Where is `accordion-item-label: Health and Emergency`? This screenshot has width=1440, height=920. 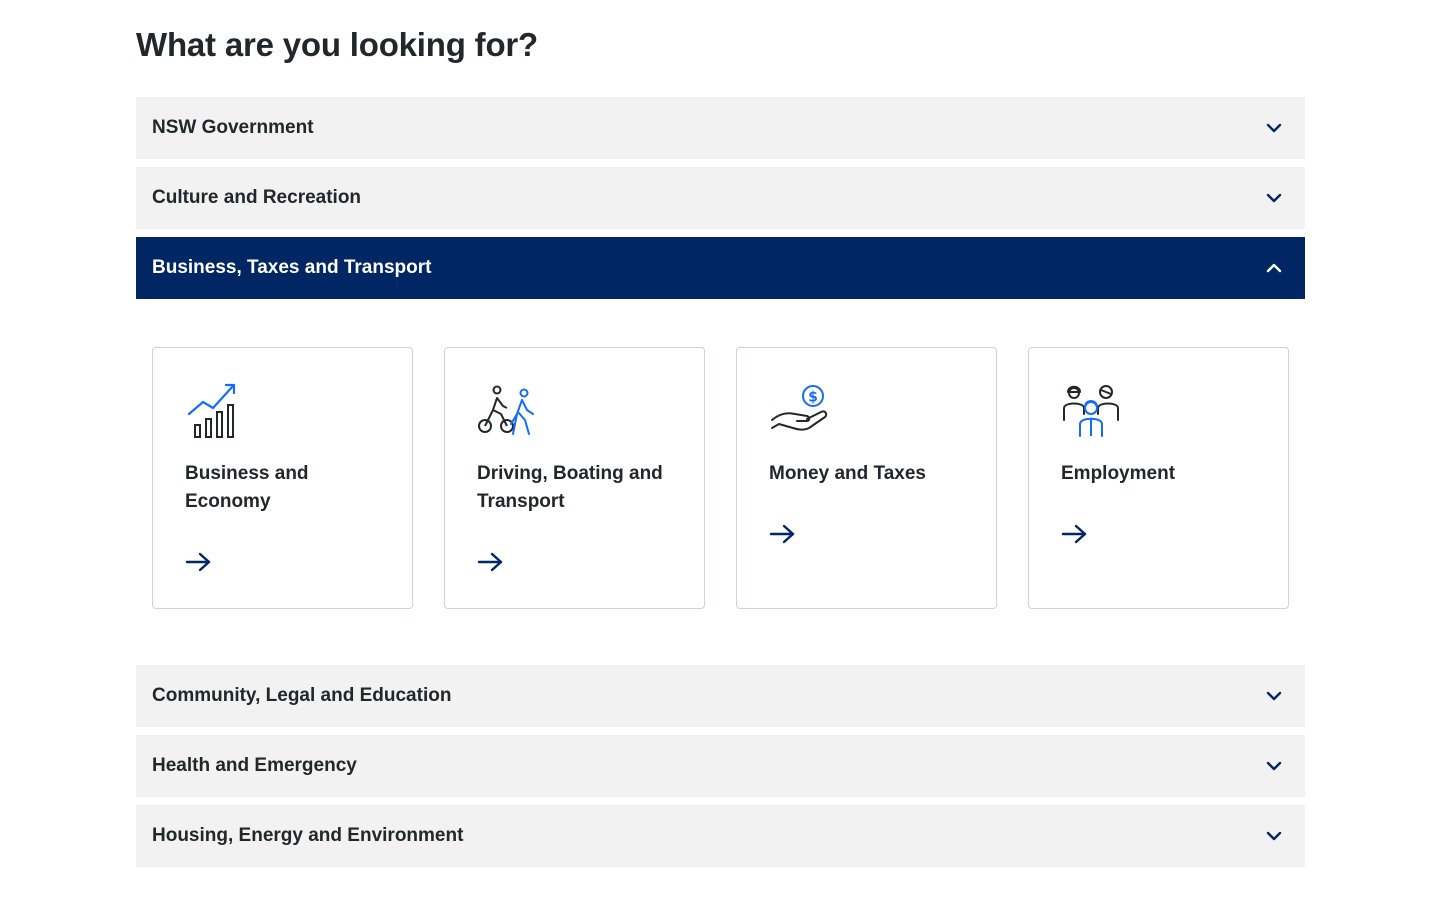 accordion-item-label: Health and Emergency is located at coordinates (254, 765).